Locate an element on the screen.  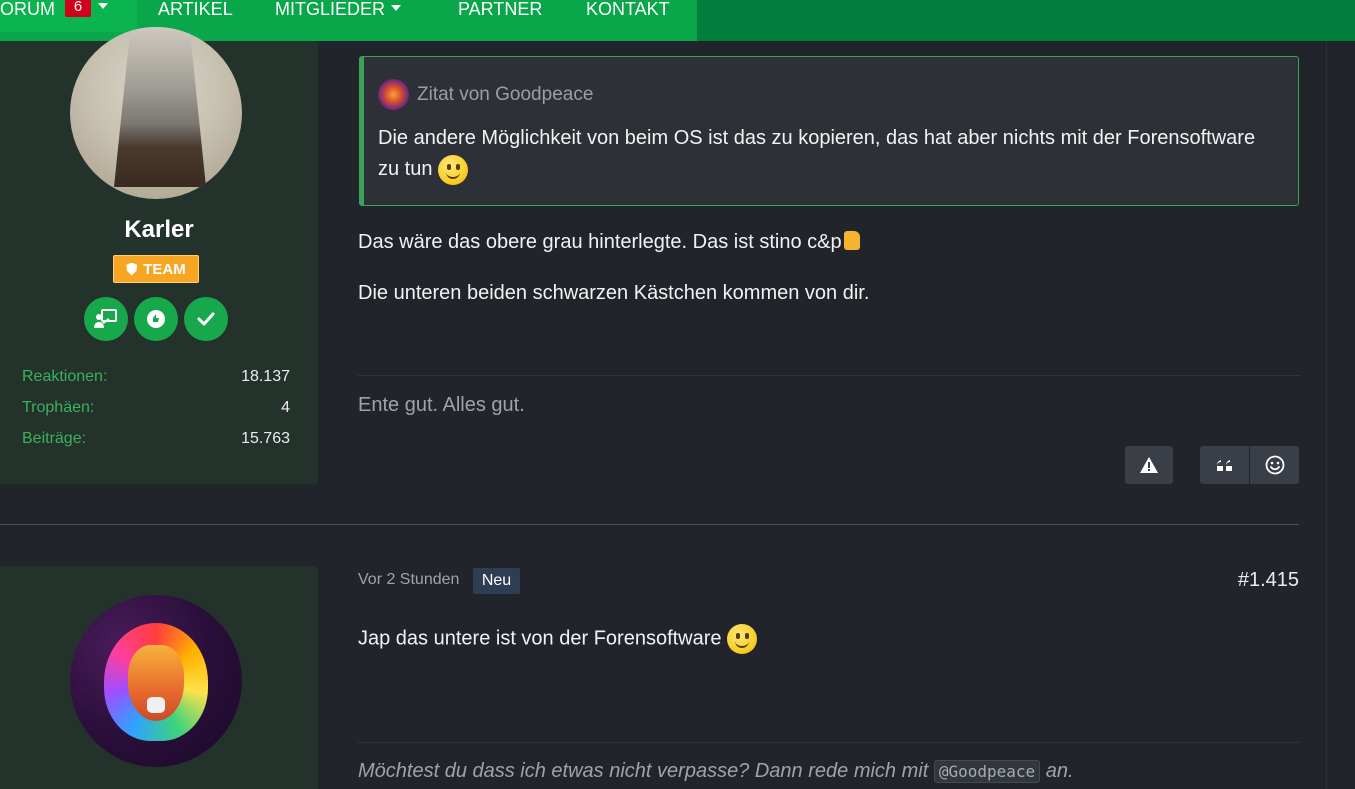
role-badge: TEAM is located at coordinates (156, 269).